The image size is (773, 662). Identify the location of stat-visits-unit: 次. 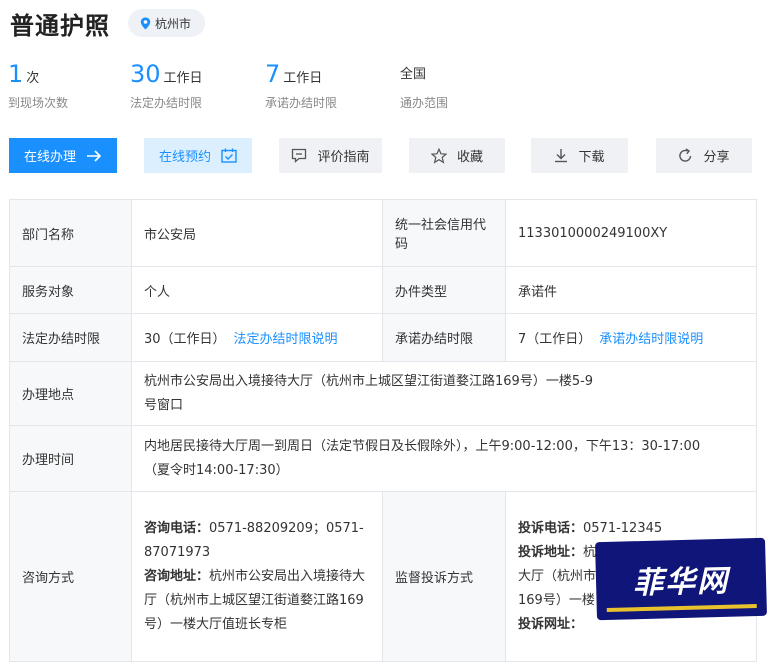
(33, 78).